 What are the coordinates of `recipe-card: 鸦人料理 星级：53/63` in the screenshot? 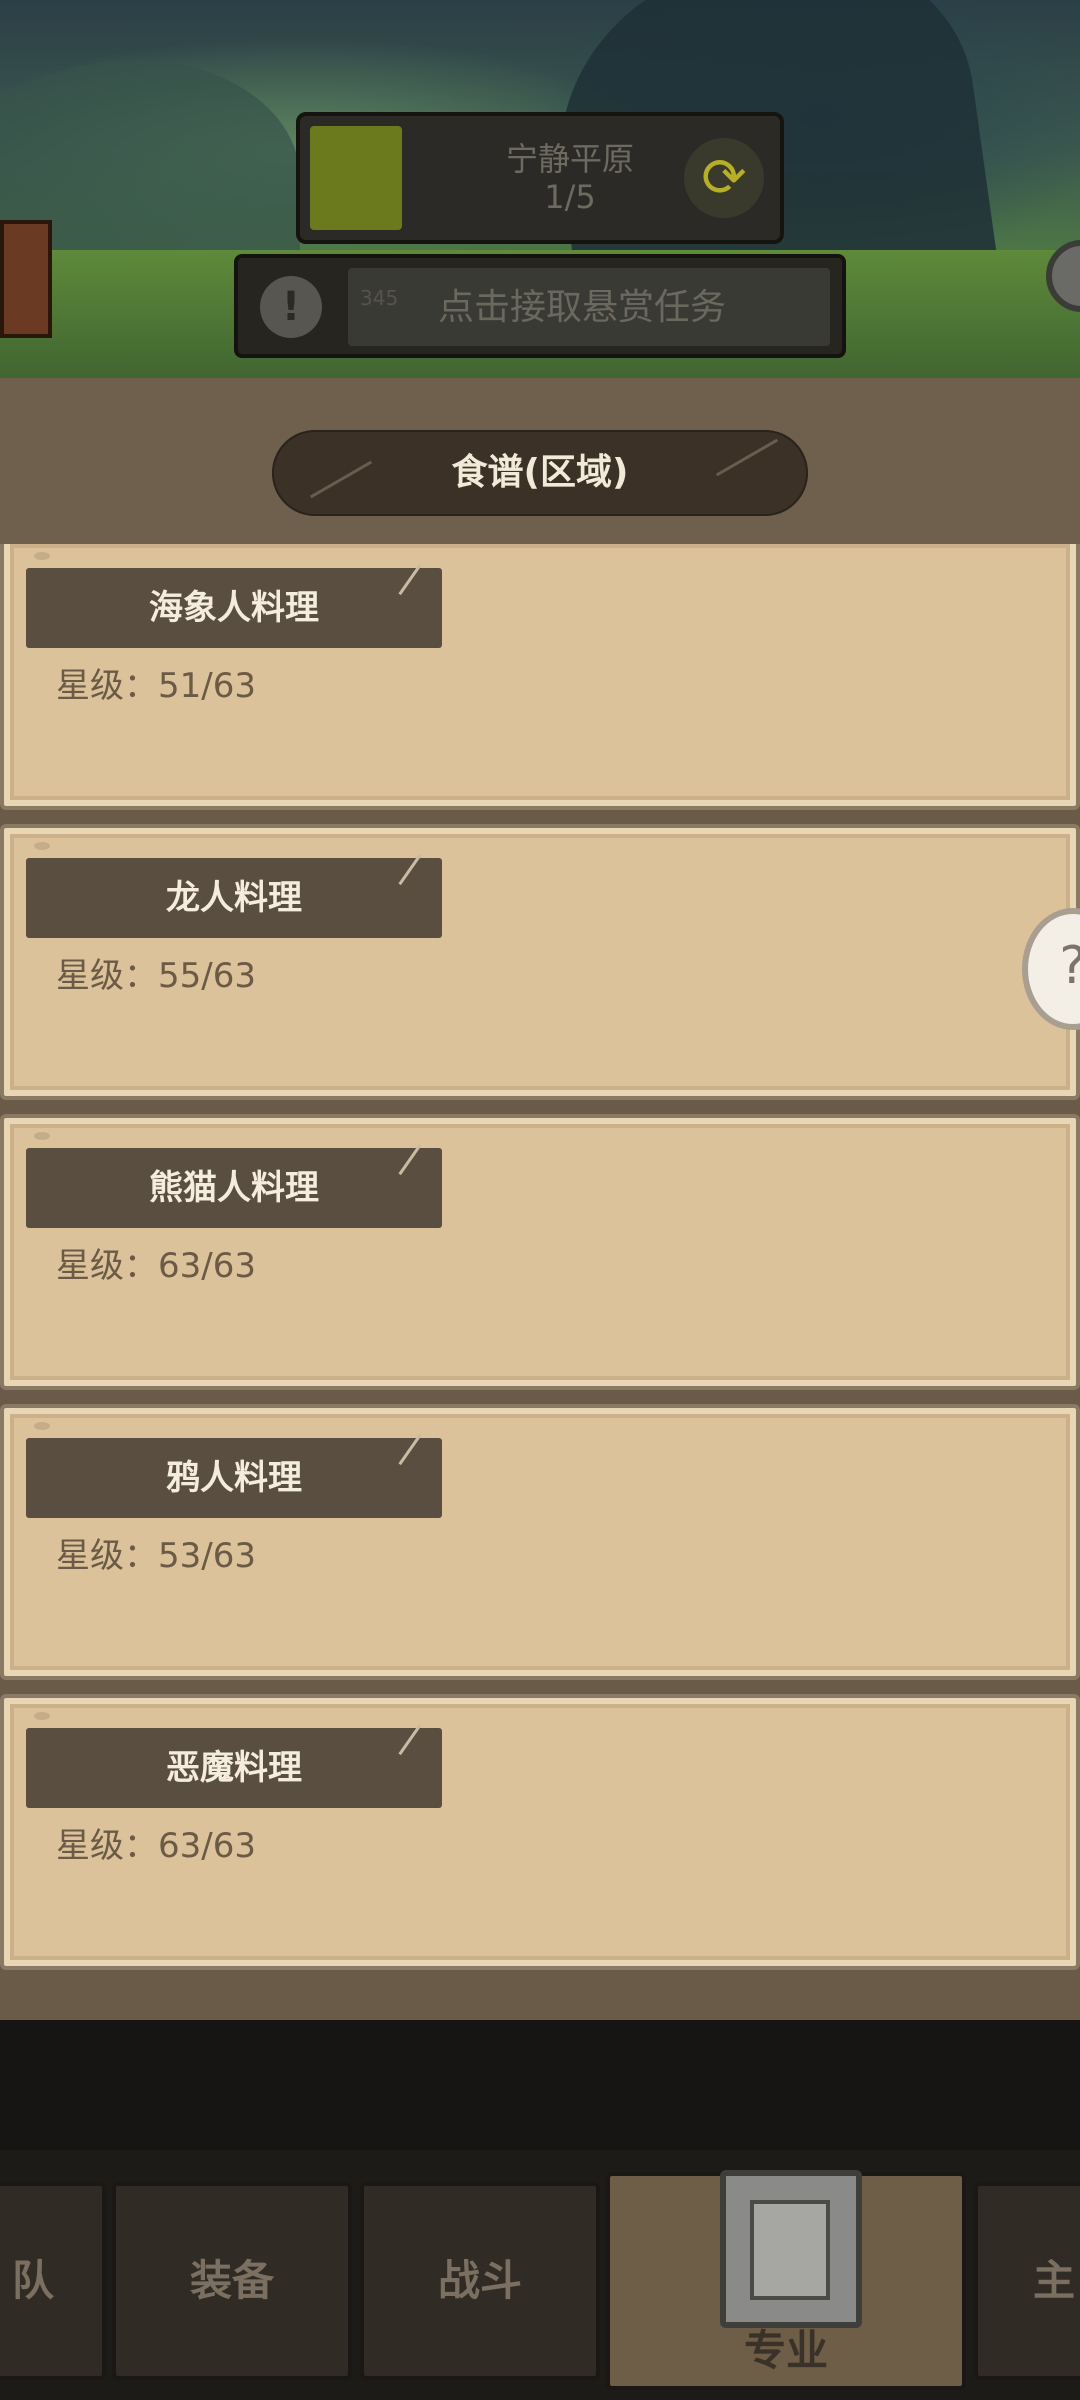 It's located at (540, 1542).